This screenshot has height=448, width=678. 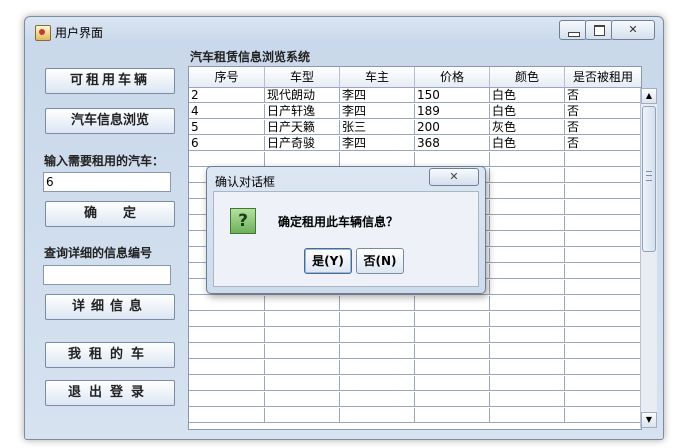 I want to click on table-cell: 189, so click(x=452, y=111).